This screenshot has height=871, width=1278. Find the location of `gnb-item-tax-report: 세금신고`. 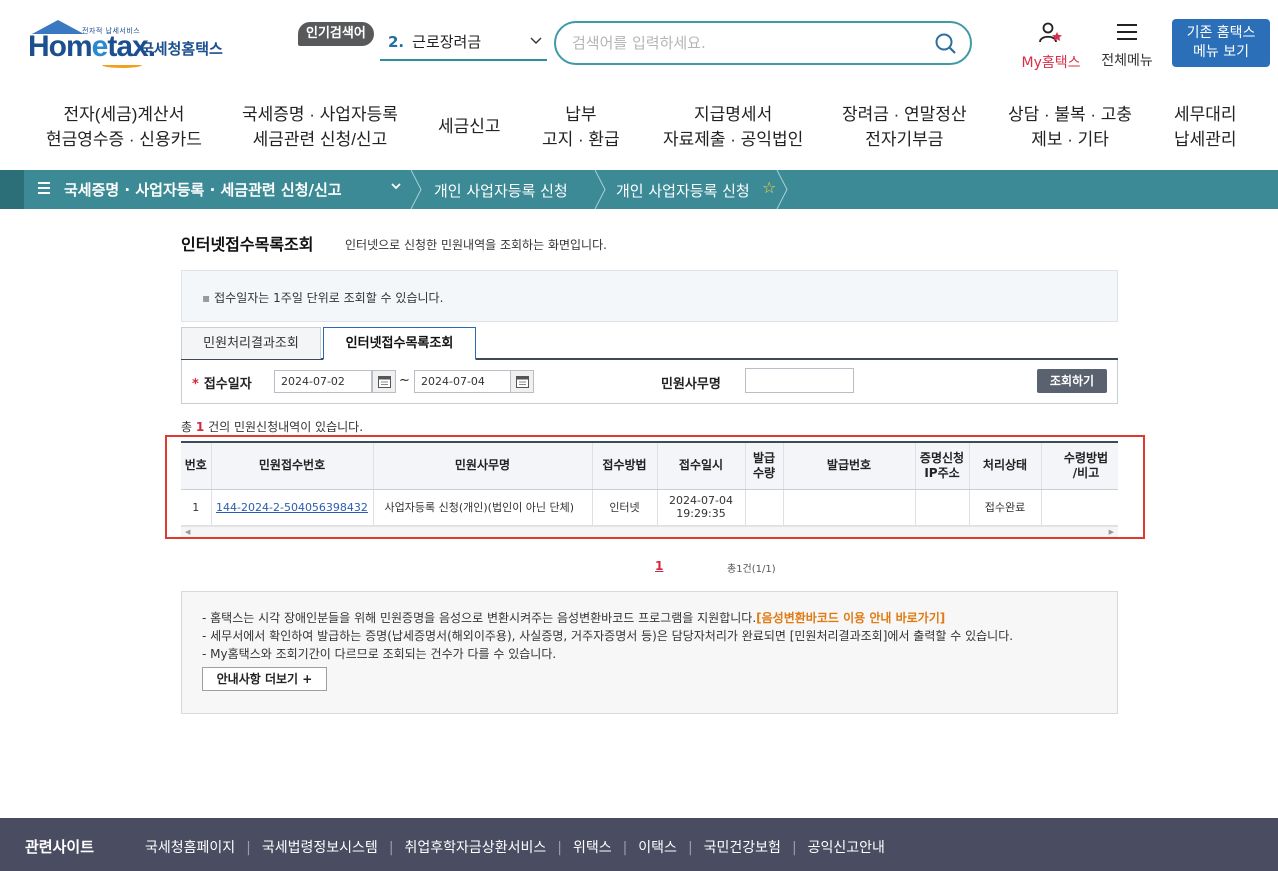

gnb-item-tax-report: 세금신고 is located at coordinates (469, 126).